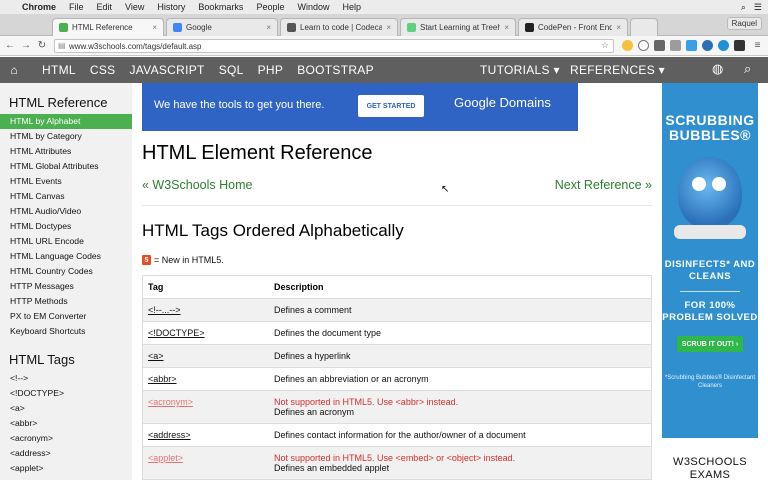  I want to click on nav-tutorials-dropdown: TUTORIALS ▾, so click(520, 70).